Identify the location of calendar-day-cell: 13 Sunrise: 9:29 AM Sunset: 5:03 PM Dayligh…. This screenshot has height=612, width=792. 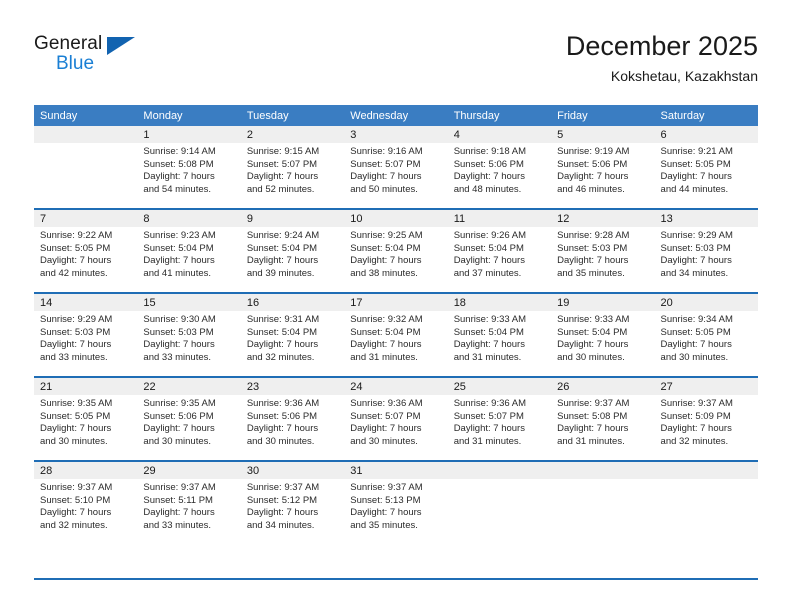
(706, 250).